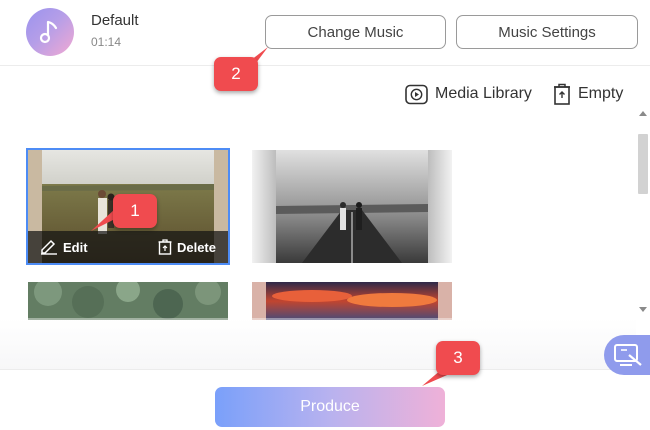  I want to click on edit-button: Edit, so click(64, 247).